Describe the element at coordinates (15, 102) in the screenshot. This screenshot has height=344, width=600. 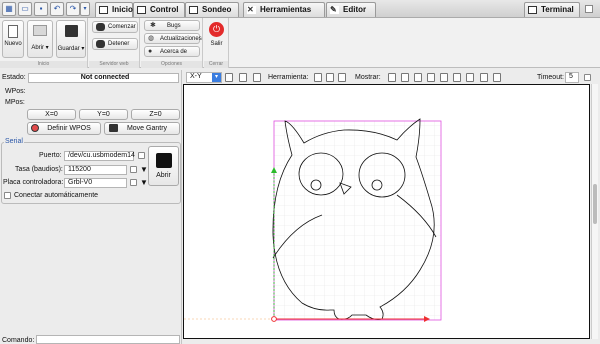
I see `mpos-label: MPos:` at that location.